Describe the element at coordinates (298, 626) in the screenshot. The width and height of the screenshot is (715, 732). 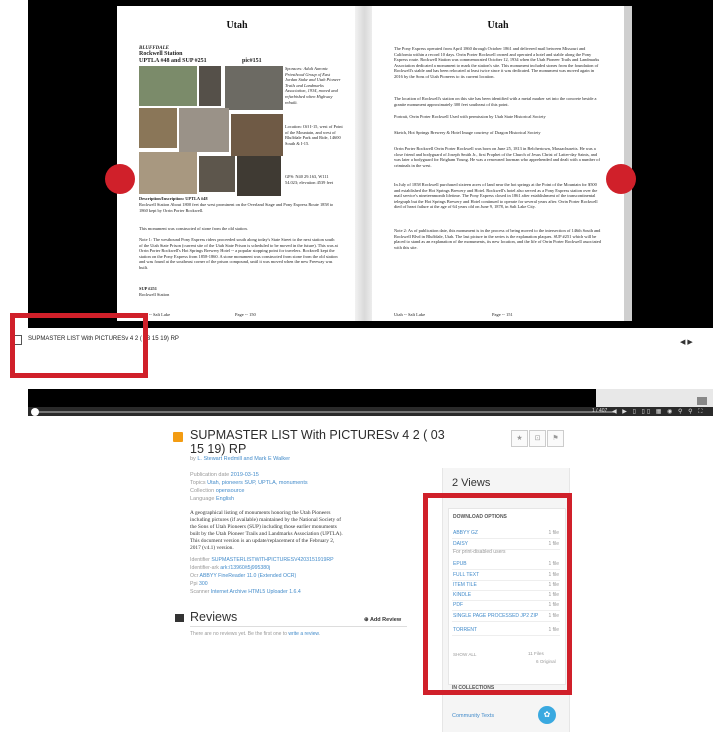
I see `divider` at that location.